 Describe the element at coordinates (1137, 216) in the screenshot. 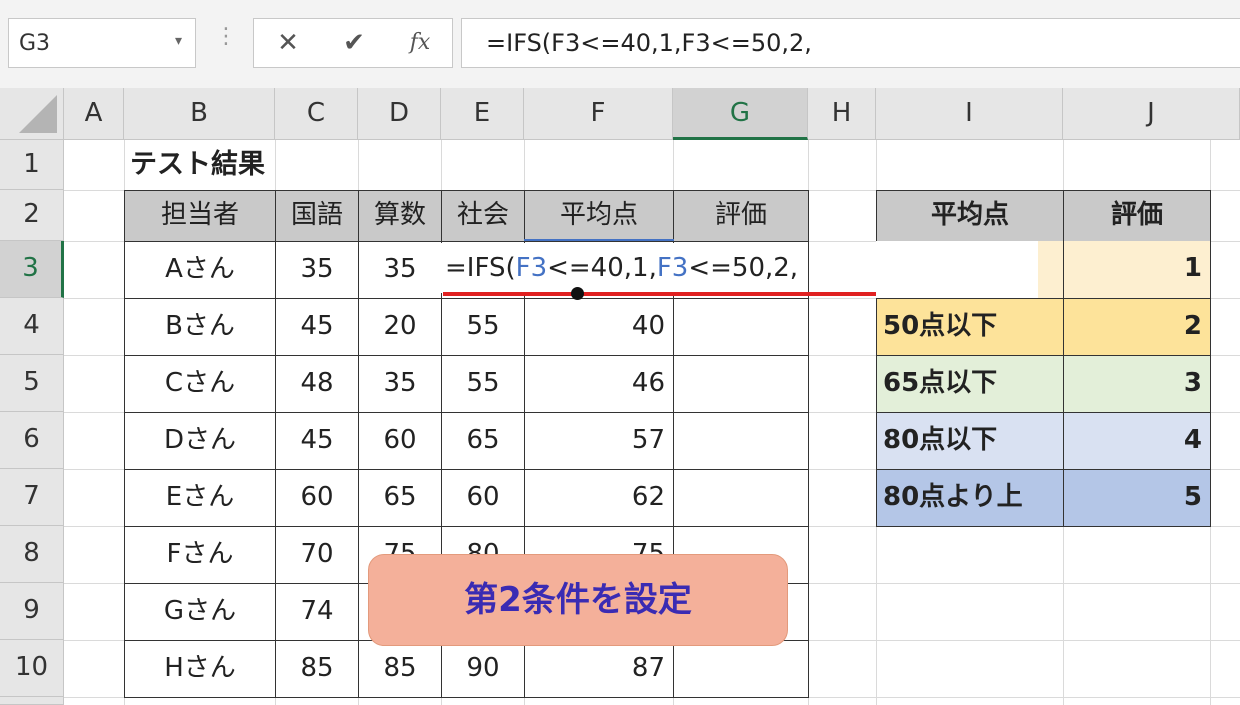

I see `lookup-header-grade: 評価` at that location.